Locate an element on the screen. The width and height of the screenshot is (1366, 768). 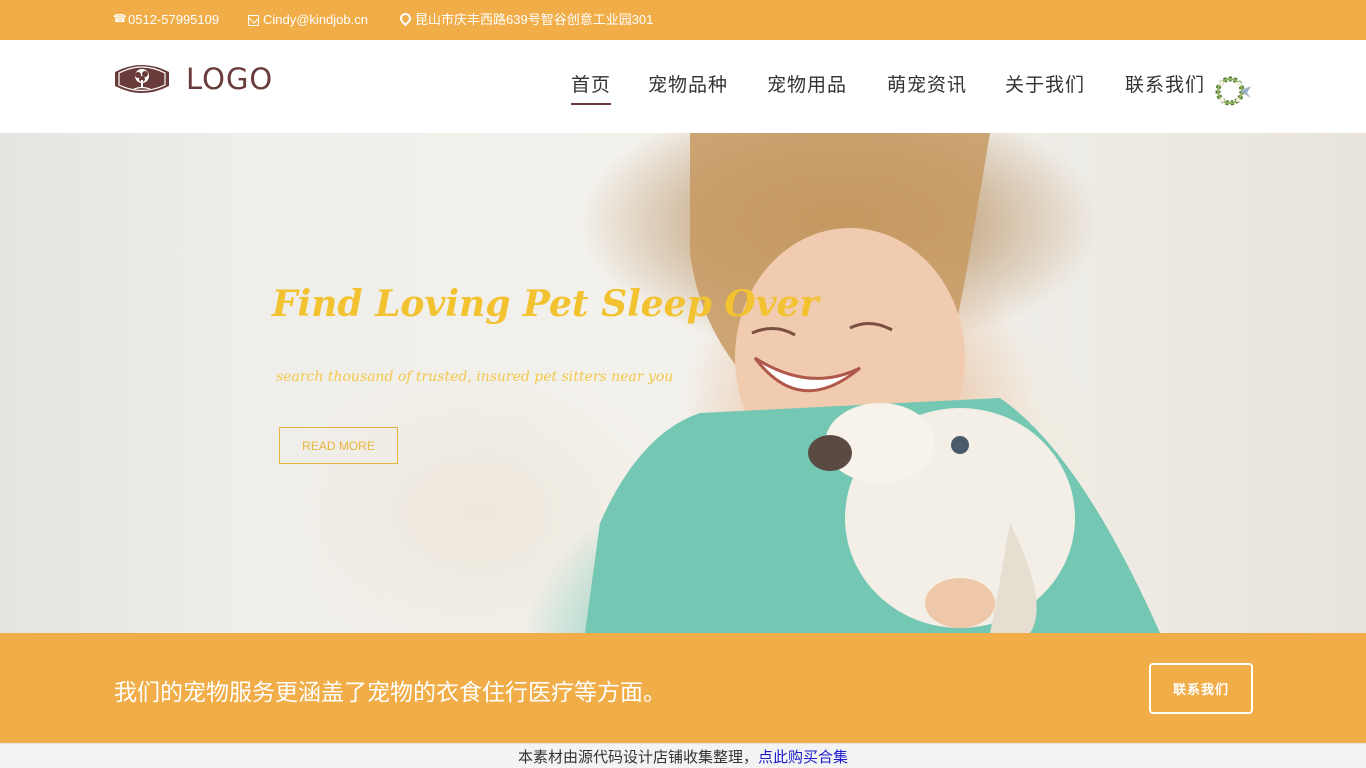
nav-item-about-us: 关于我们 is located at coordinates (1045, 83).